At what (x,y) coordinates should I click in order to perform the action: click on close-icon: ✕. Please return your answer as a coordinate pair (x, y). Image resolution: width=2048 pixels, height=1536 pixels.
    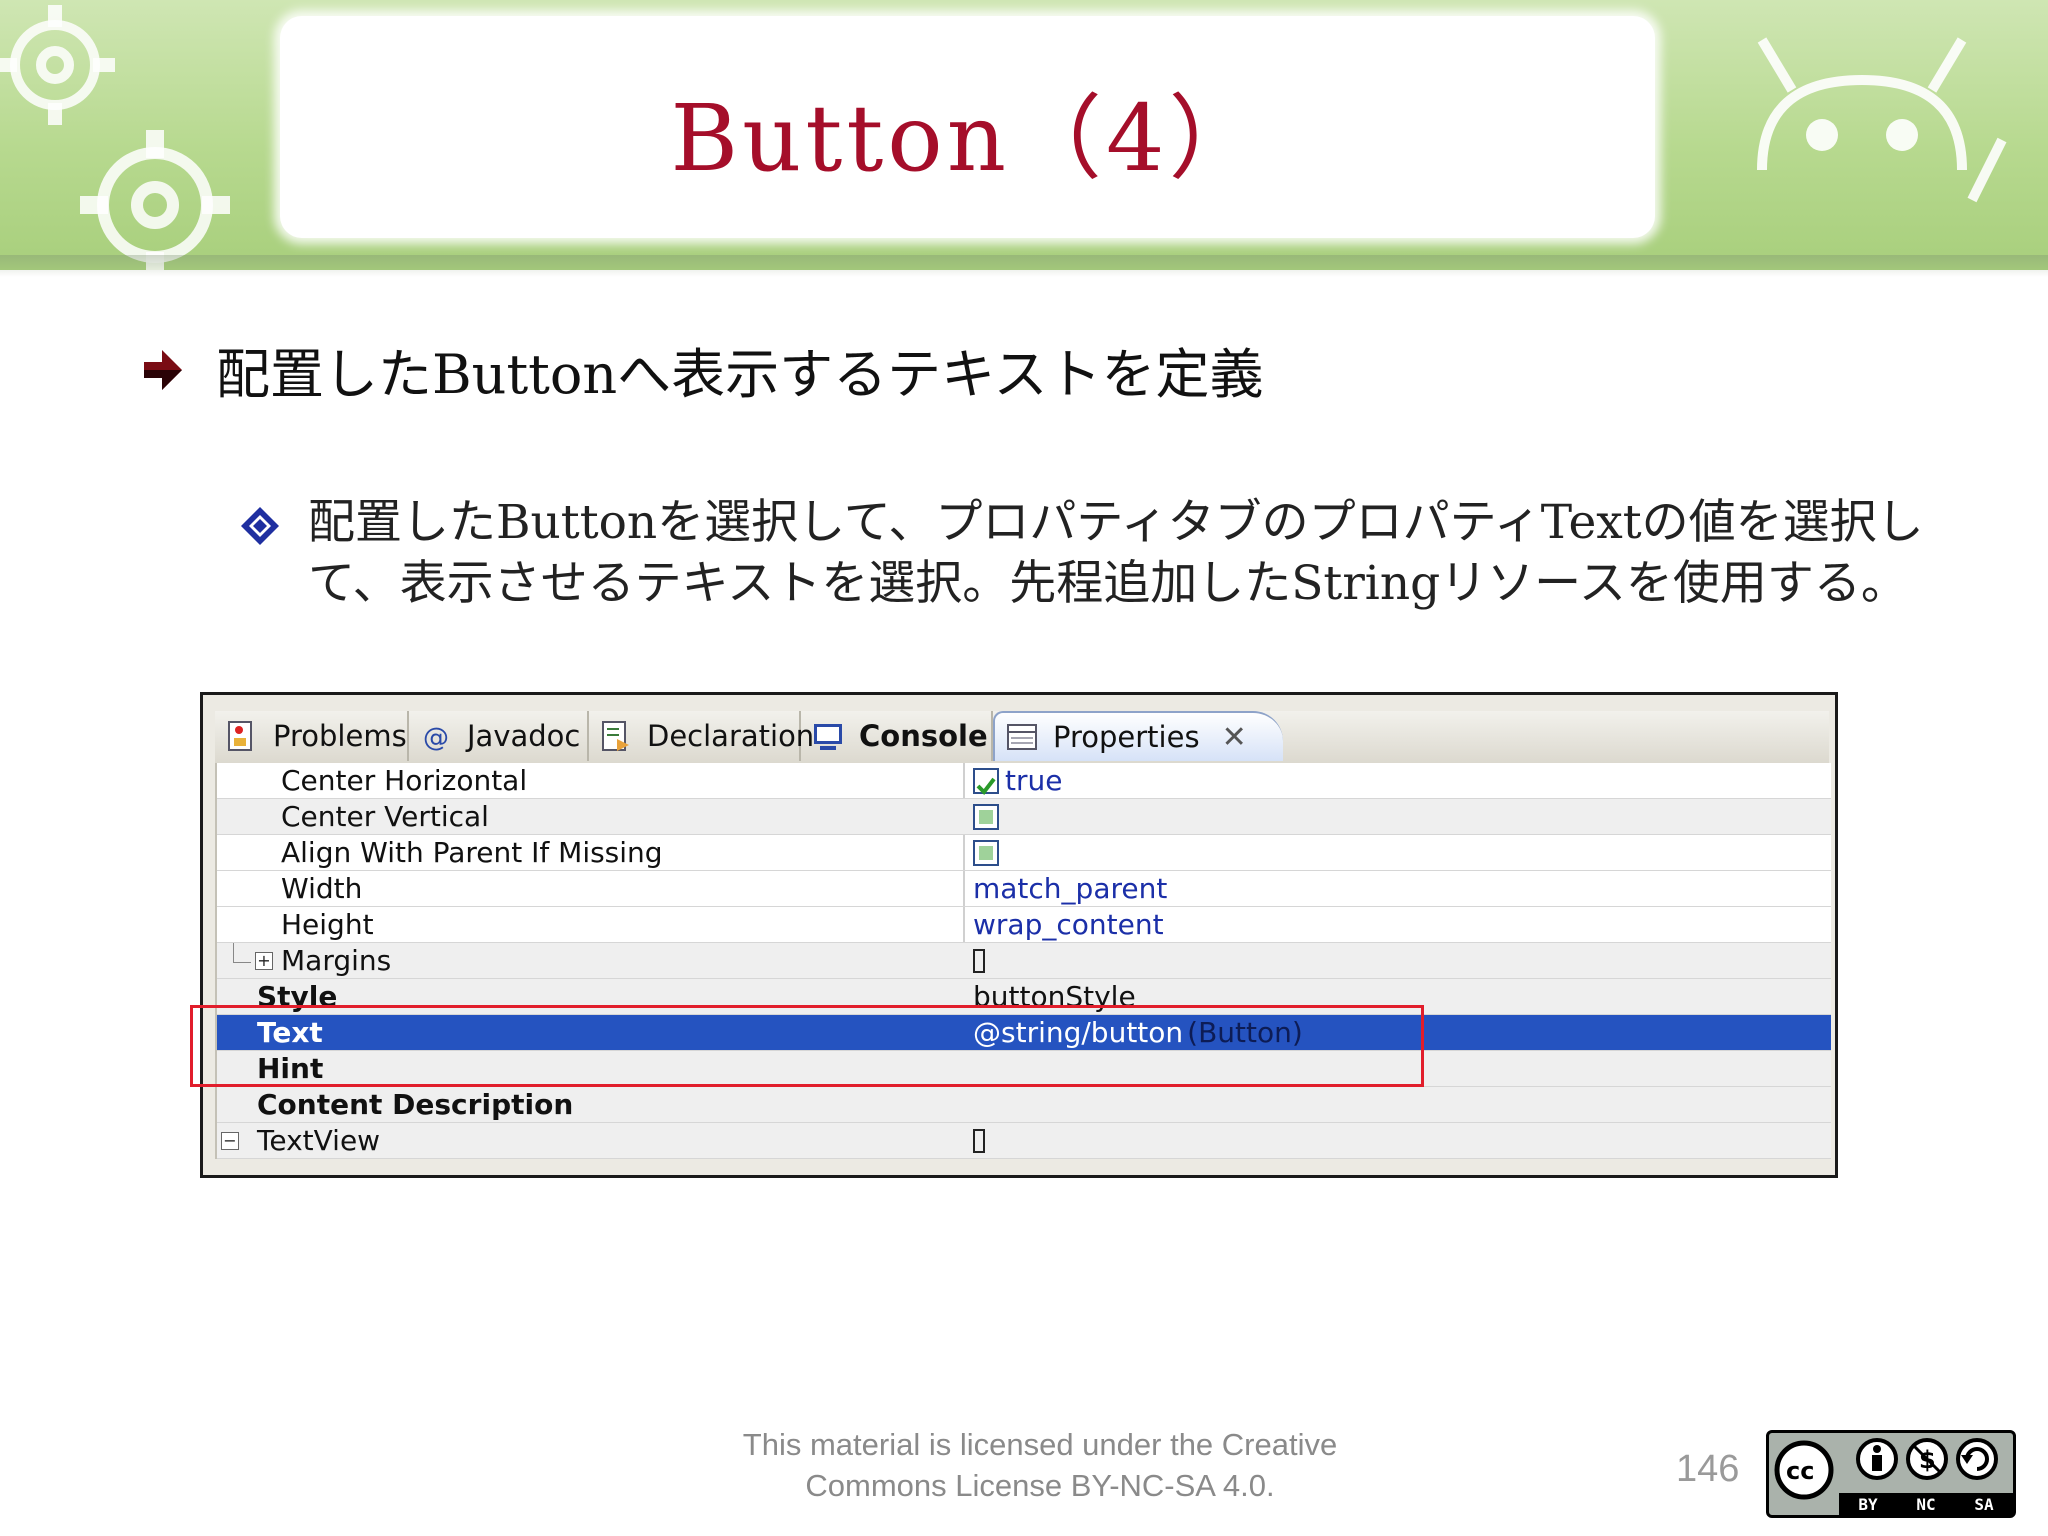
    Looking at the image, I should click on (1234, 737).